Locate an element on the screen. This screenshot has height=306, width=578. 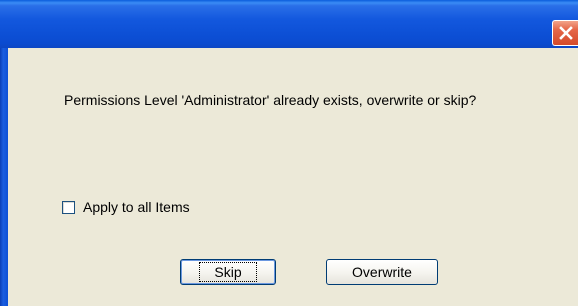
close-icon is located at coordinates (566, 33).